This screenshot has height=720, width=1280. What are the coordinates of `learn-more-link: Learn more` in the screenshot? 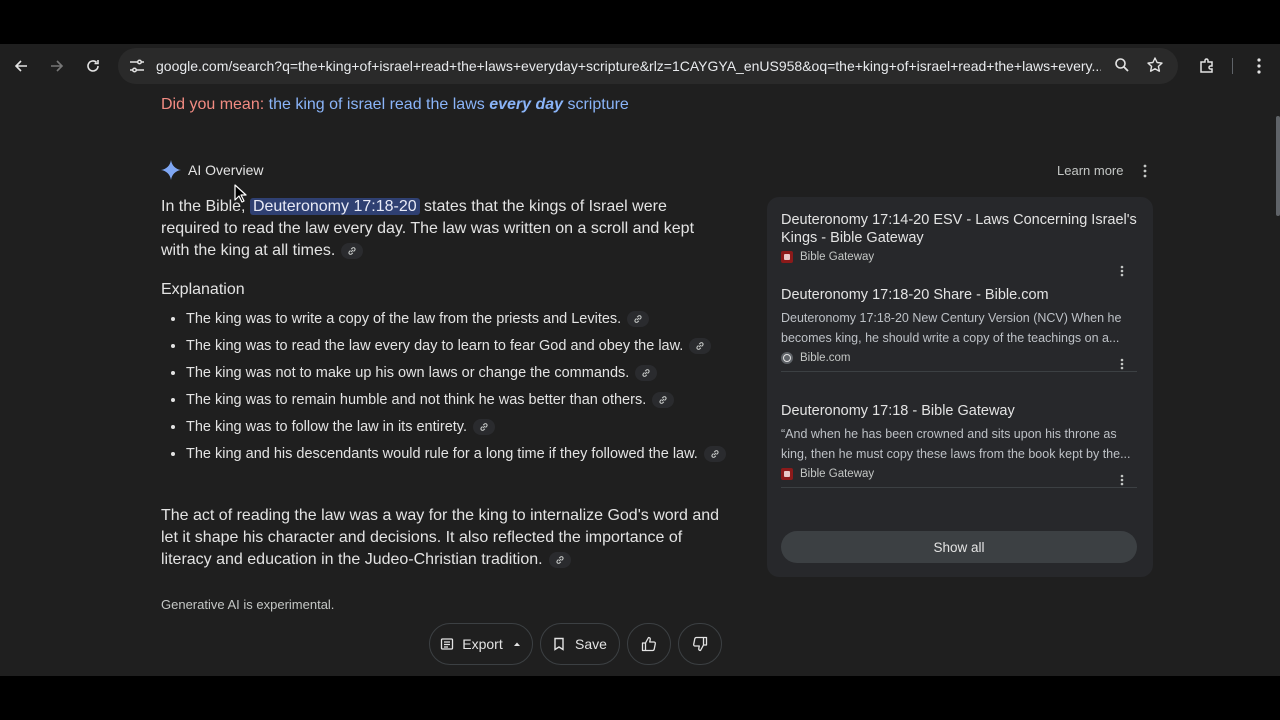 It's located at (1090, 170).